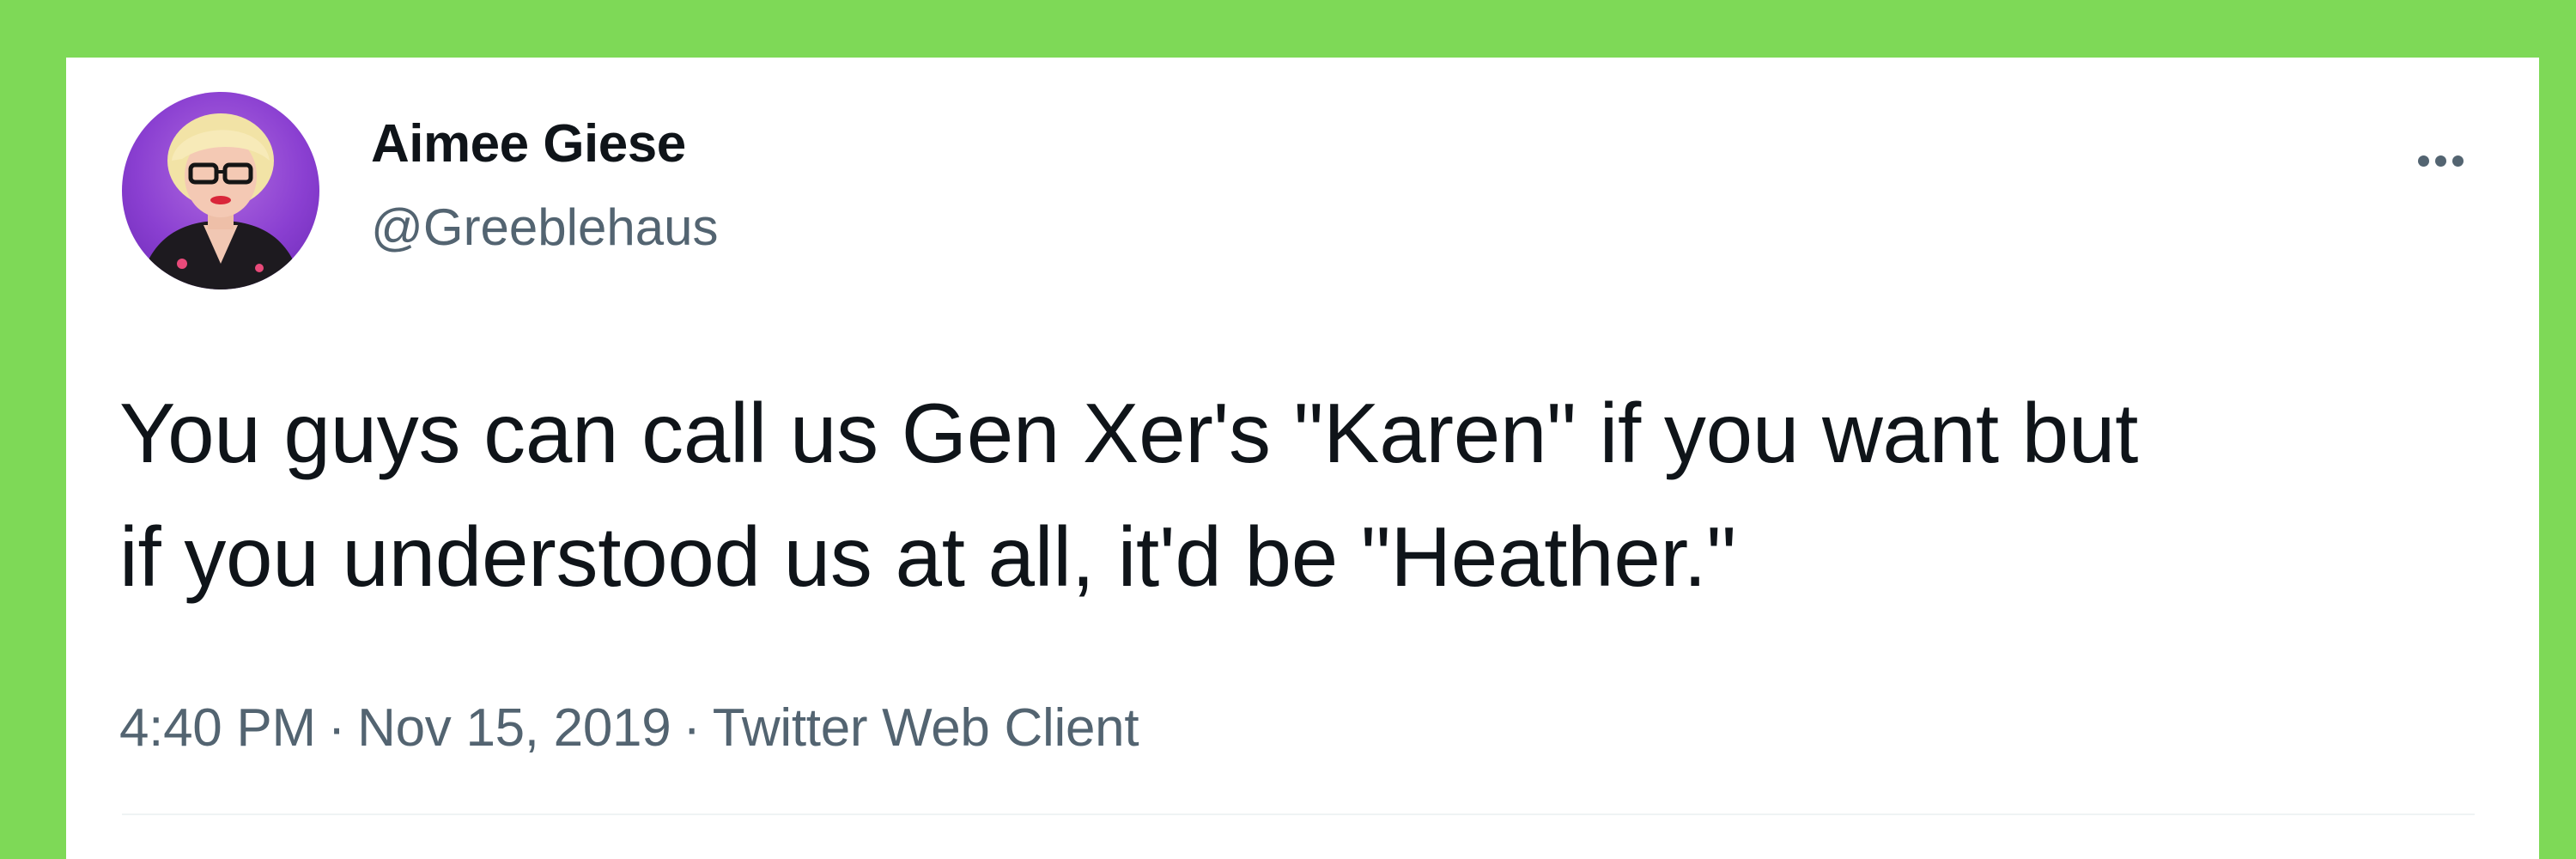 The width and height of the screenshot is (2576, 859). What do you see at coordinates (926, 728) in the screenshot?
I see `tweet-source: Twitter Web Client` at bounding box center [926, 728].